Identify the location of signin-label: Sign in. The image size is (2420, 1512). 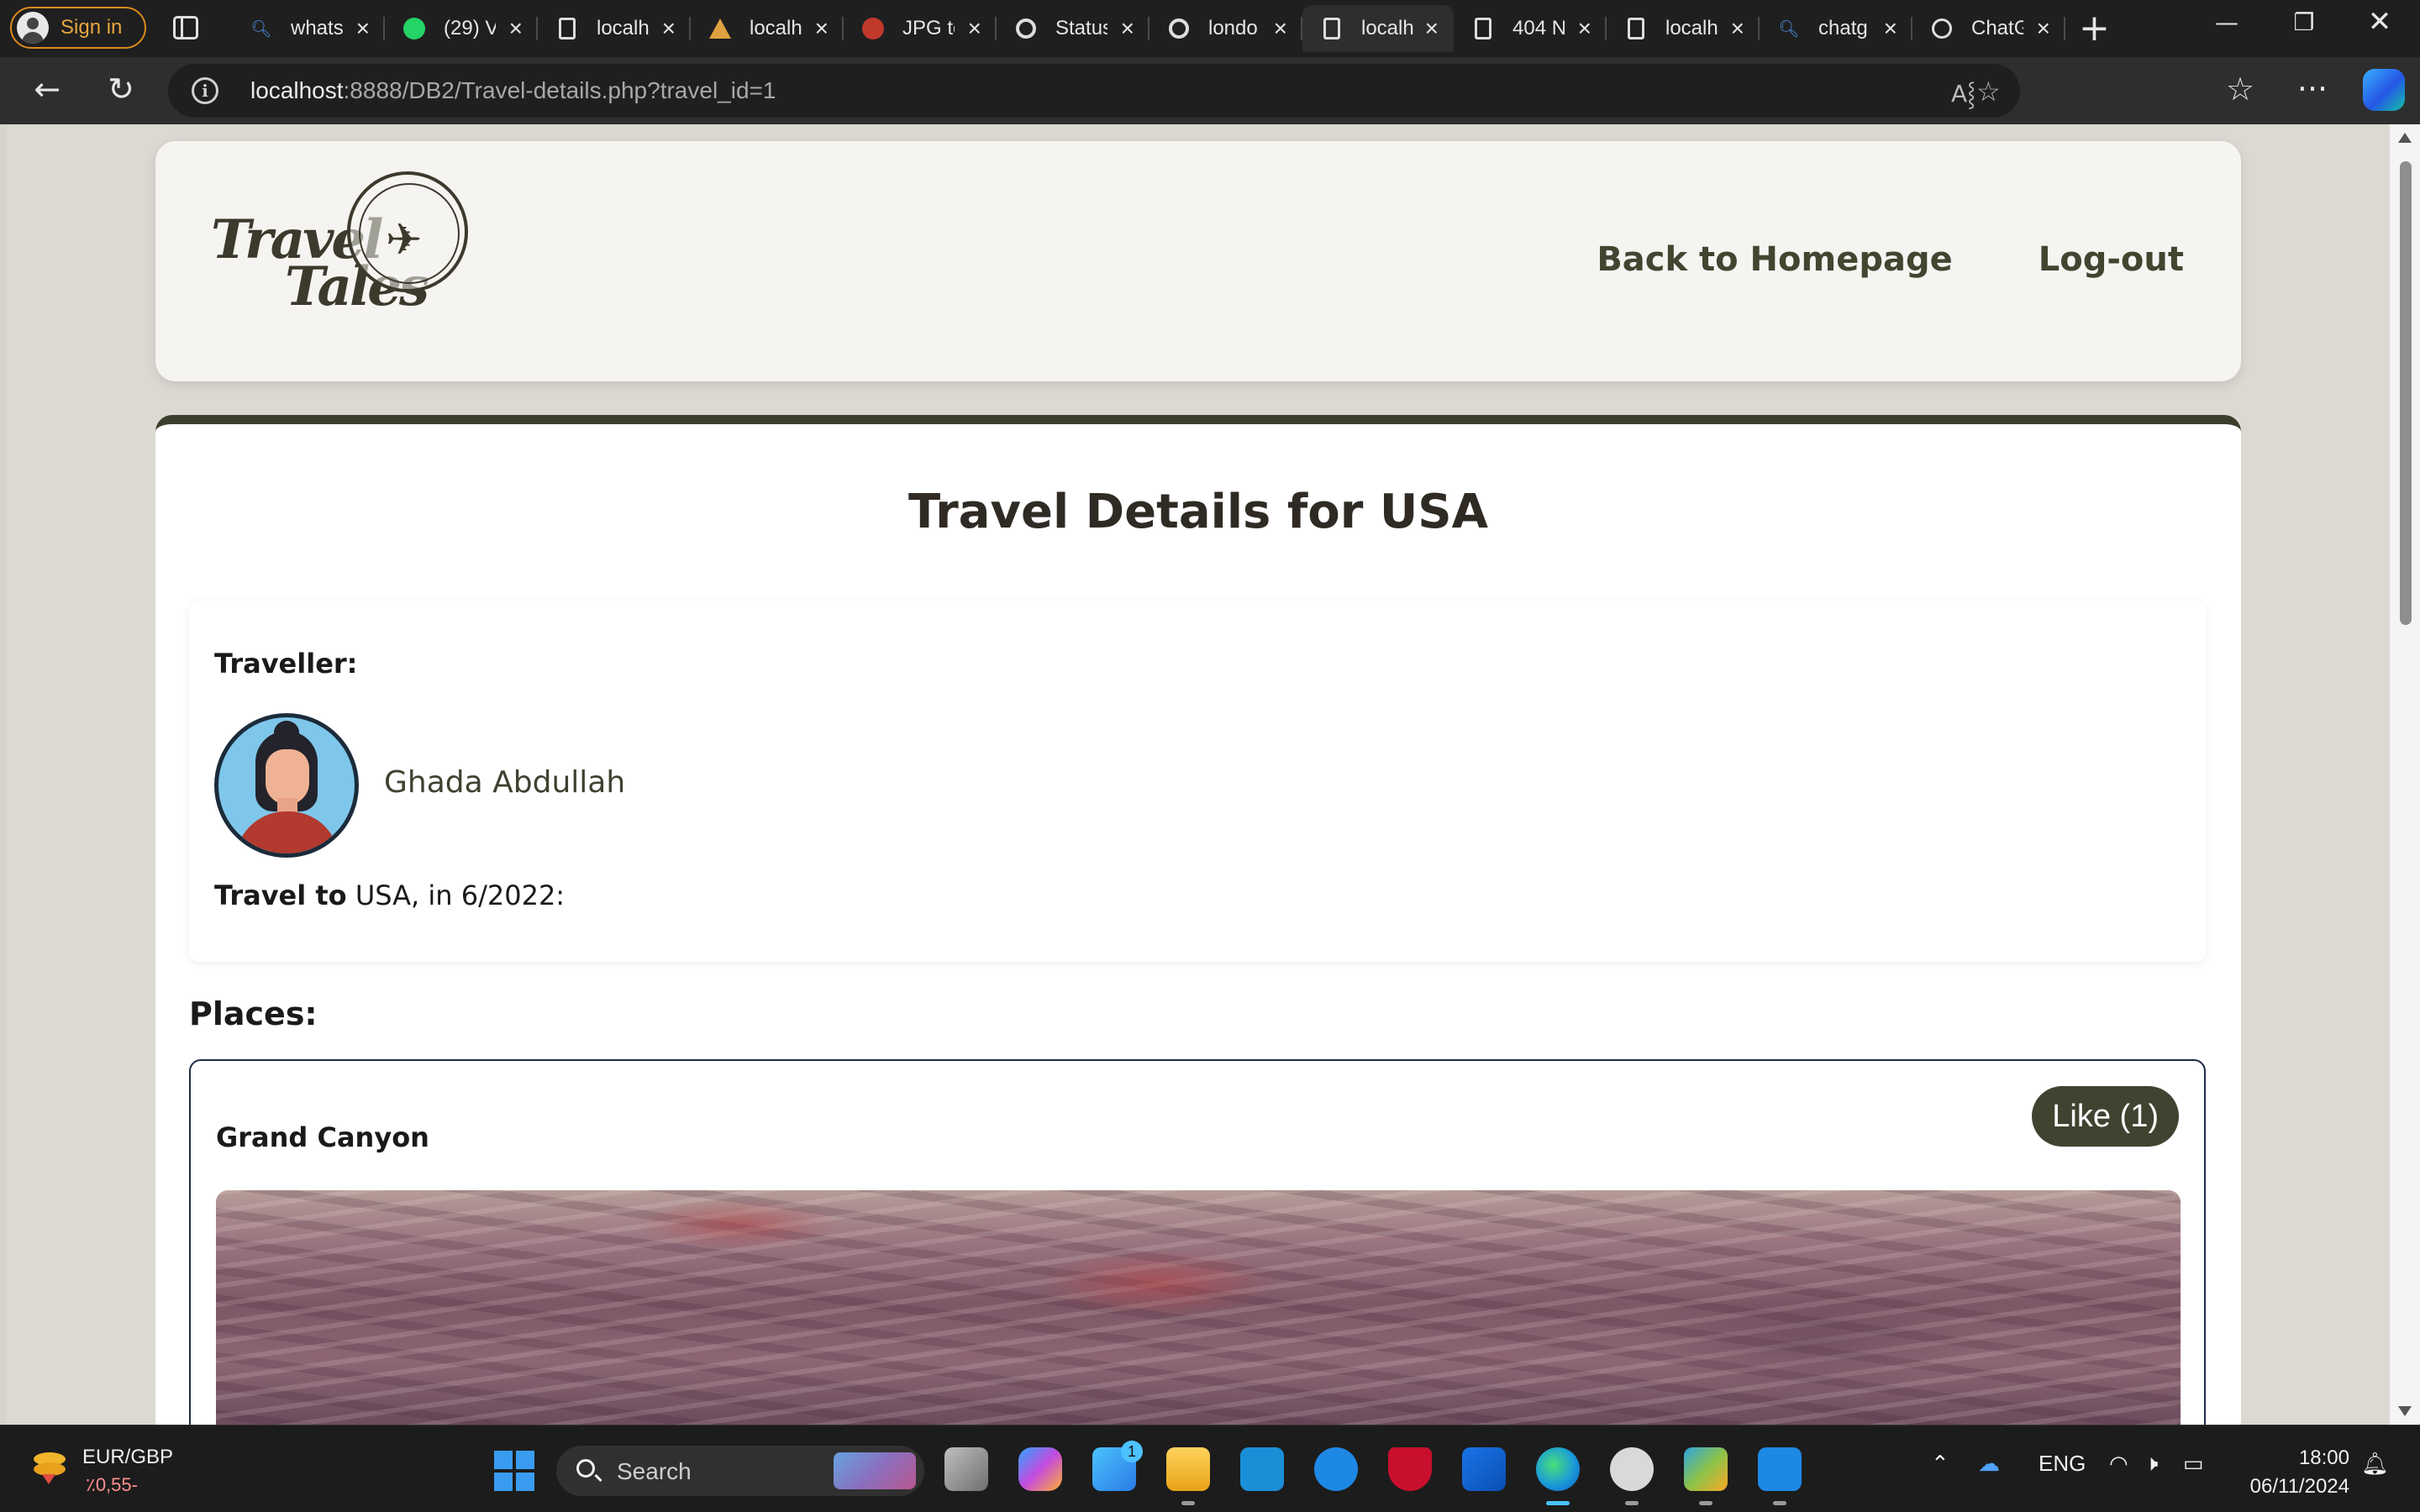
(92, 27).